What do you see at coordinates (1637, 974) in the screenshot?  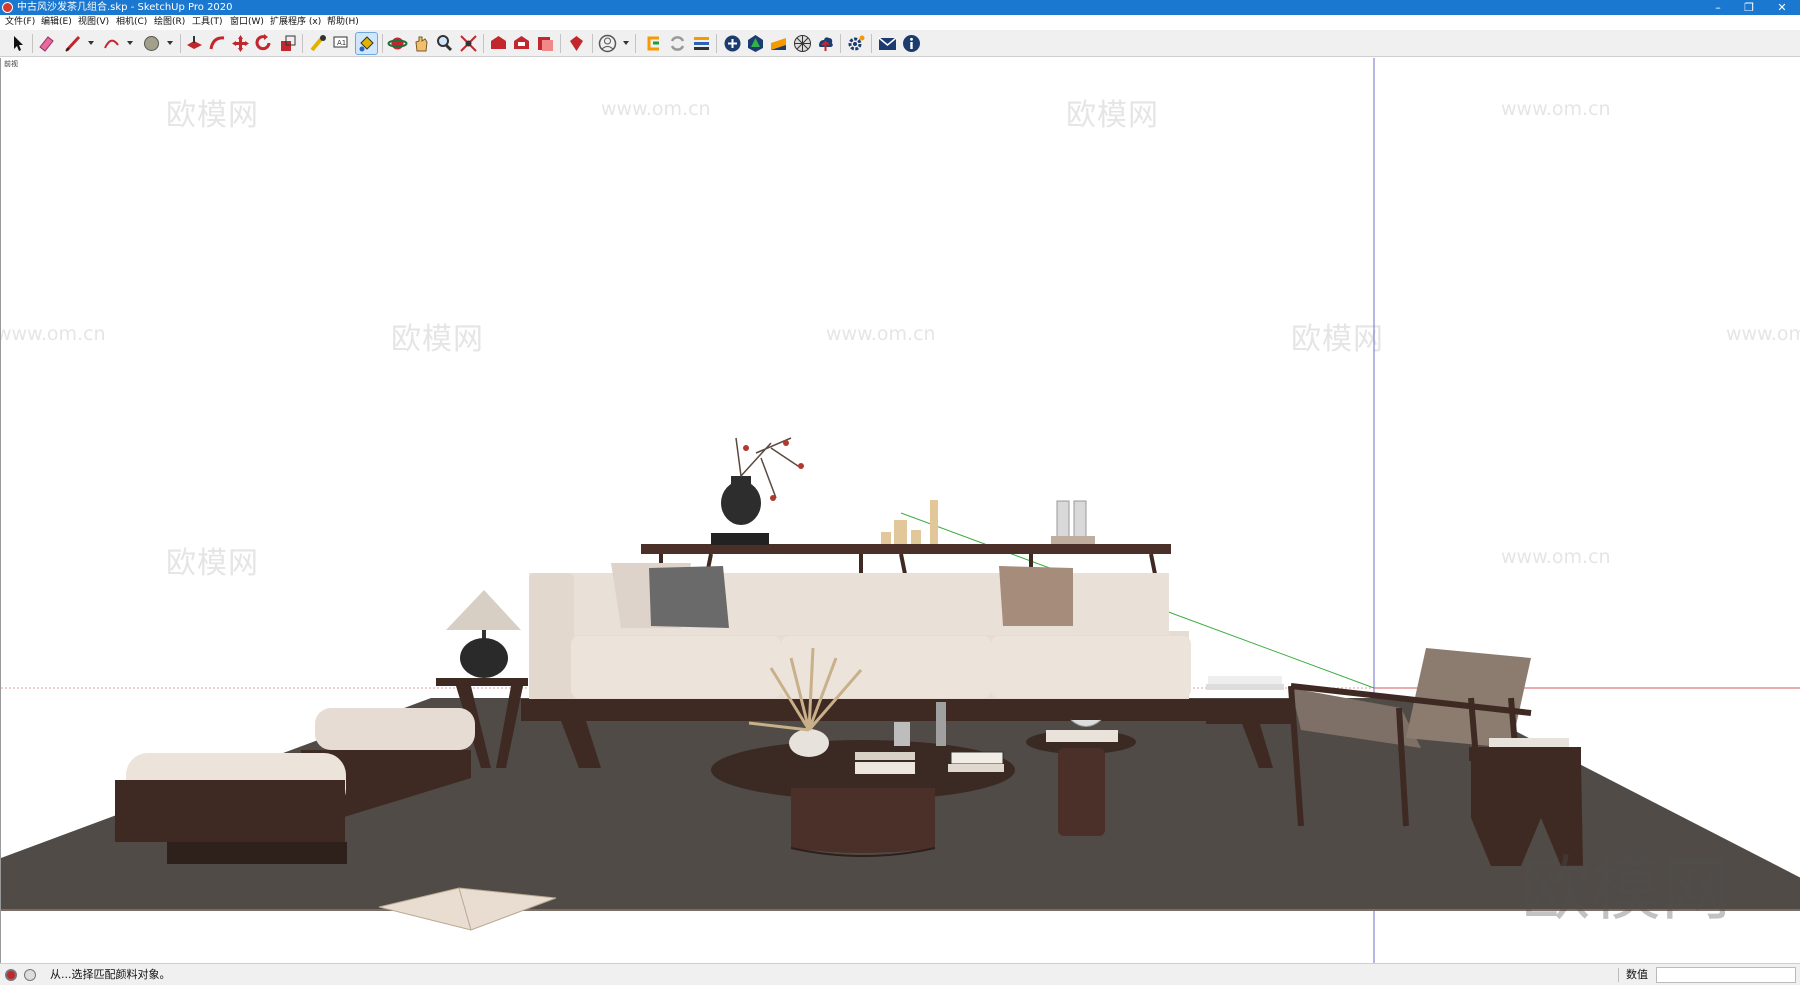 I see `measurements-label: 数值` at bounding box center [1637, 974].